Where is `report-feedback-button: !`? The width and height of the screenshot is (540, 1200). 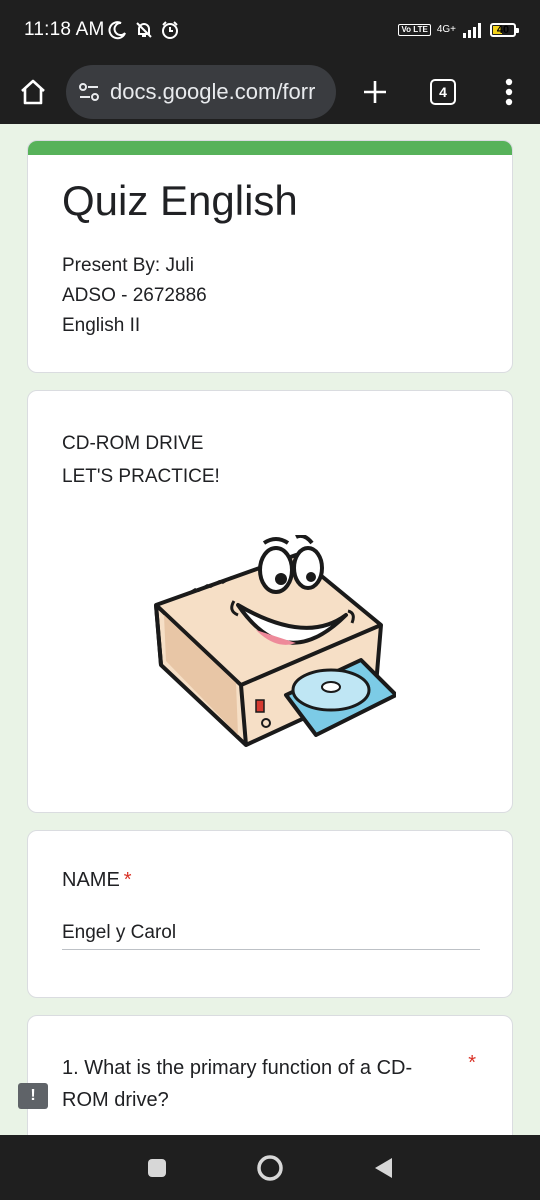 report-feedback-button: ! is located at coordinates (33, 1096).